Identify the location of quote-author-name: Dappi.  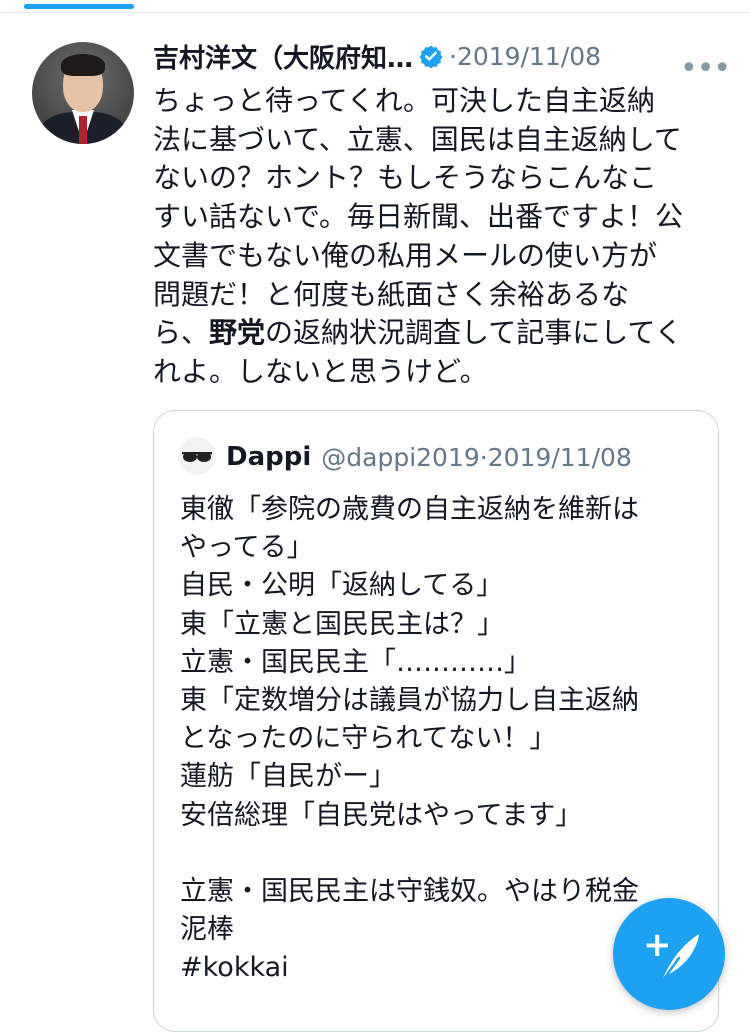
(268, 457).